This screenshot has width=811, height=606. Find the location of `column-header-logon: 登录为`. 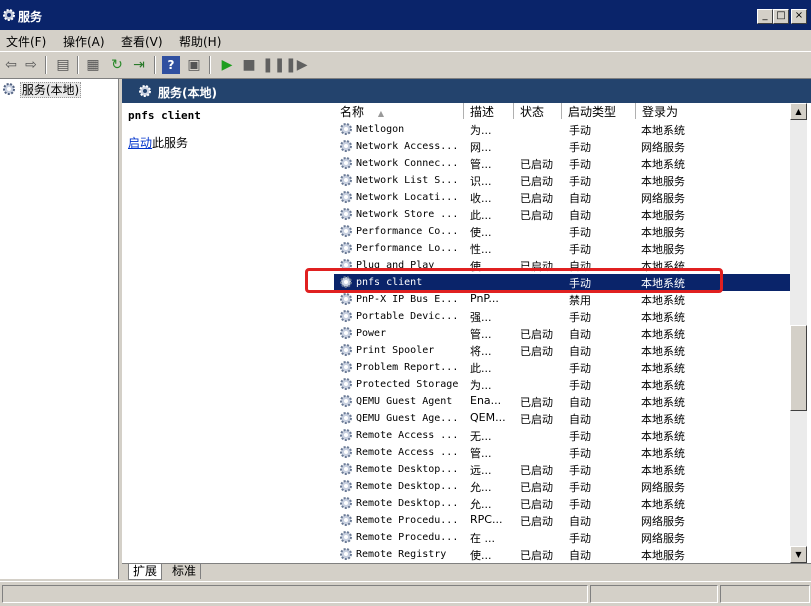

column-header-logon: 登录为 is located at coordinates (713, 111).